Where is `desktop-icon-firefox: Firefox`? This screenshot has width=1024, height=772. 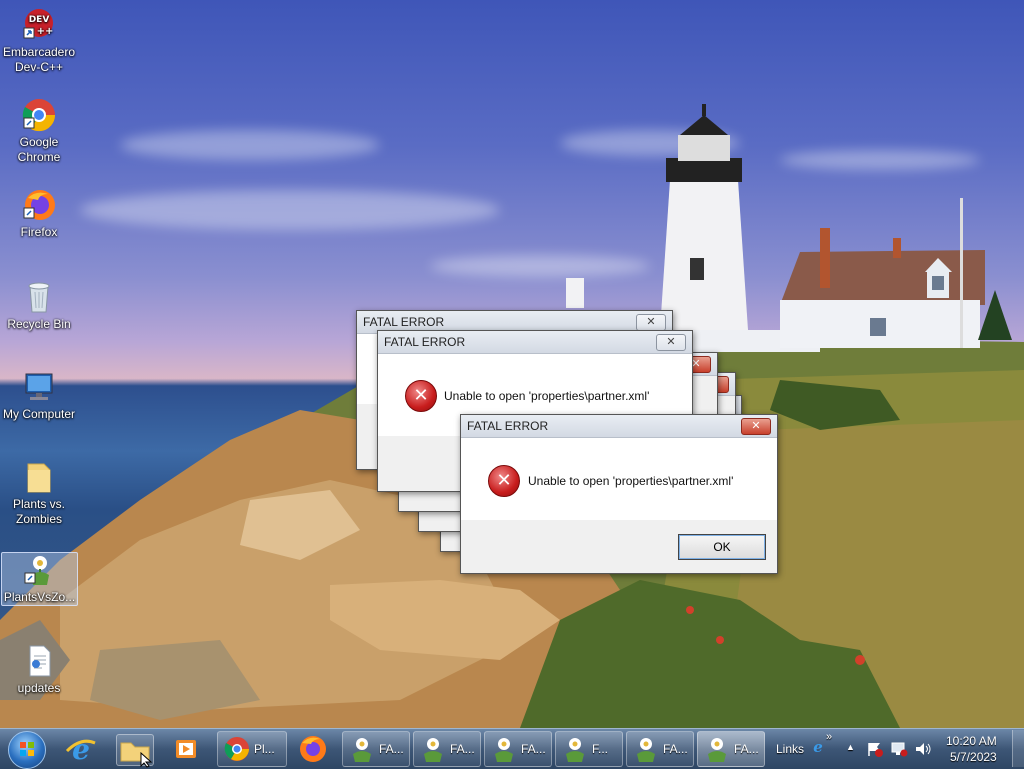 desktop-icon-firefox: Firefox is located at coordinates (39, 214).